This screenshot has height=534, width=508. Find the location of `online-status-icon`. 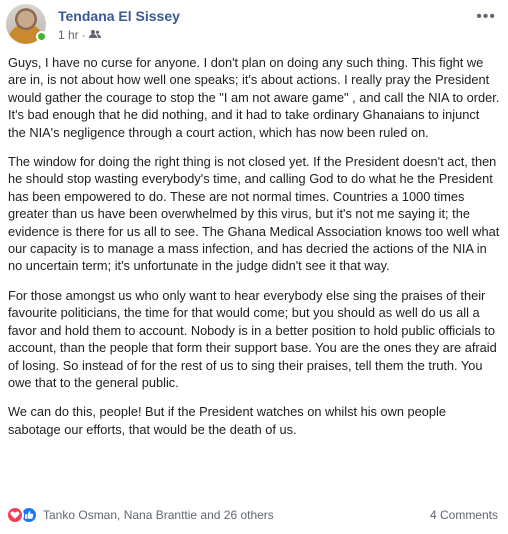

online-status-icon is located at coordinates (41, 36).